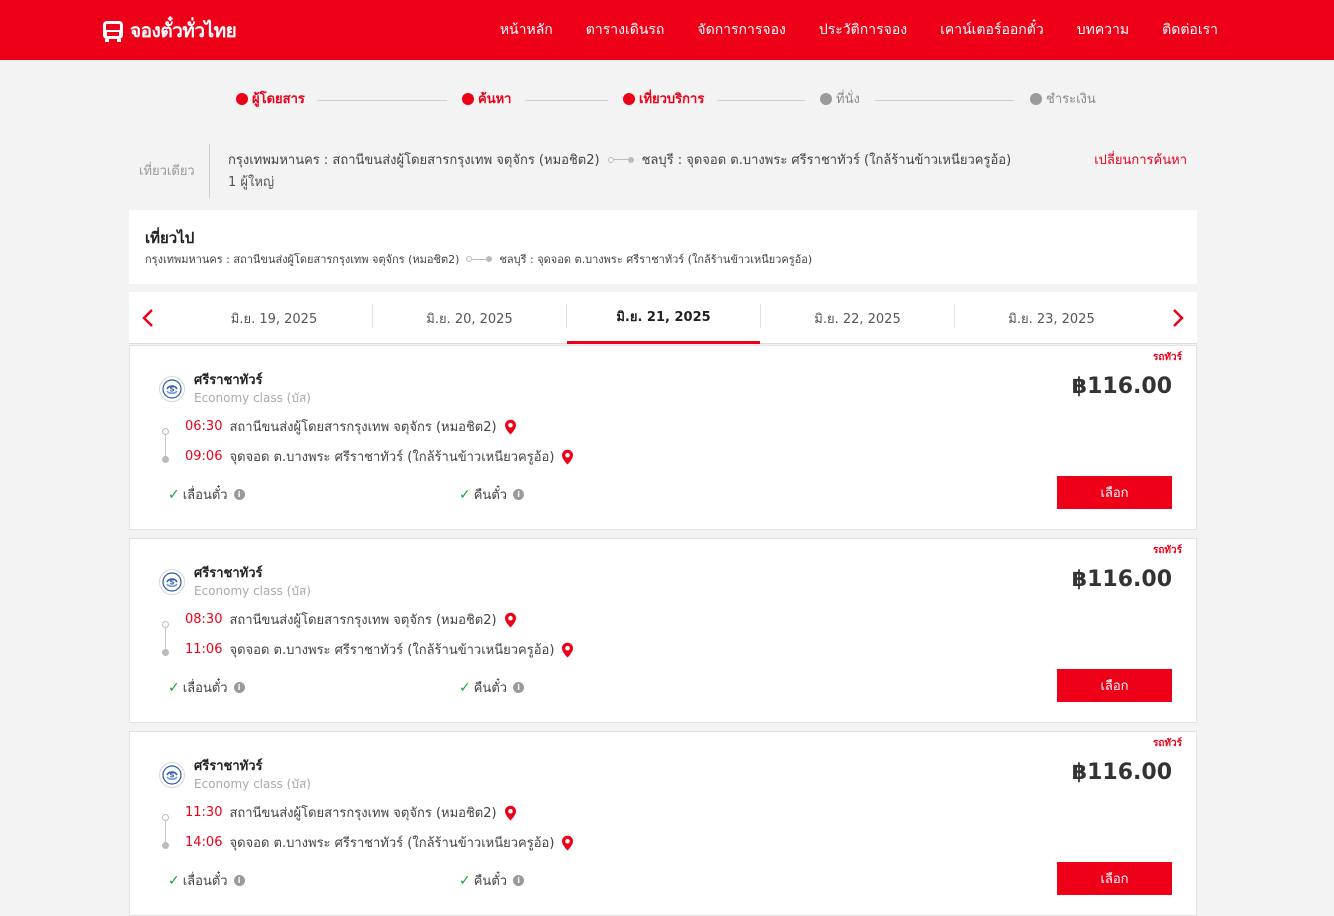  I want to click on date-option: มิ.ย. 19, 2025, so click(274, 318).